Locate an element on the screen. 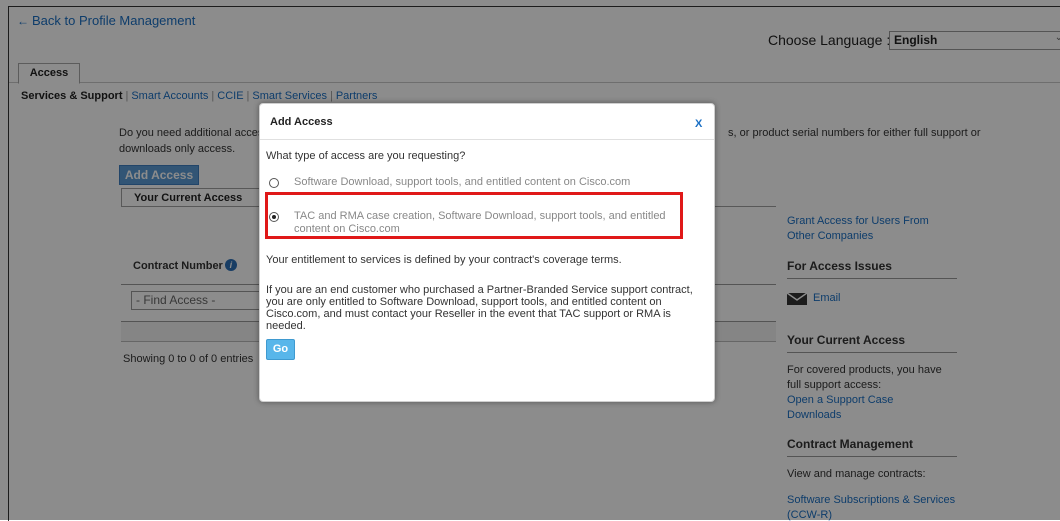  close-icon: X is located at coordinates (698, 124).